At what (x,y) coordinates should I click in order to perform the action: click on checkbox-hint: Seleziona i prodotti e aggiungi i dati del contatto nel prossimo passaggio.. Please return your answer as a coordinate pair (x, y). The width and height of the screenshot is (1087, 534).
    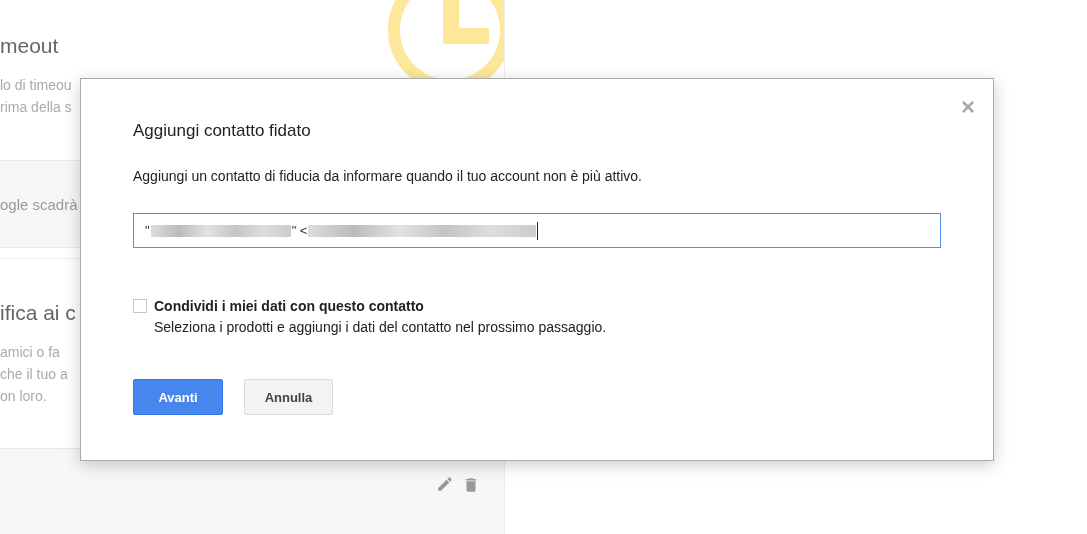
    Looking at the image, I should click on (380, 327).